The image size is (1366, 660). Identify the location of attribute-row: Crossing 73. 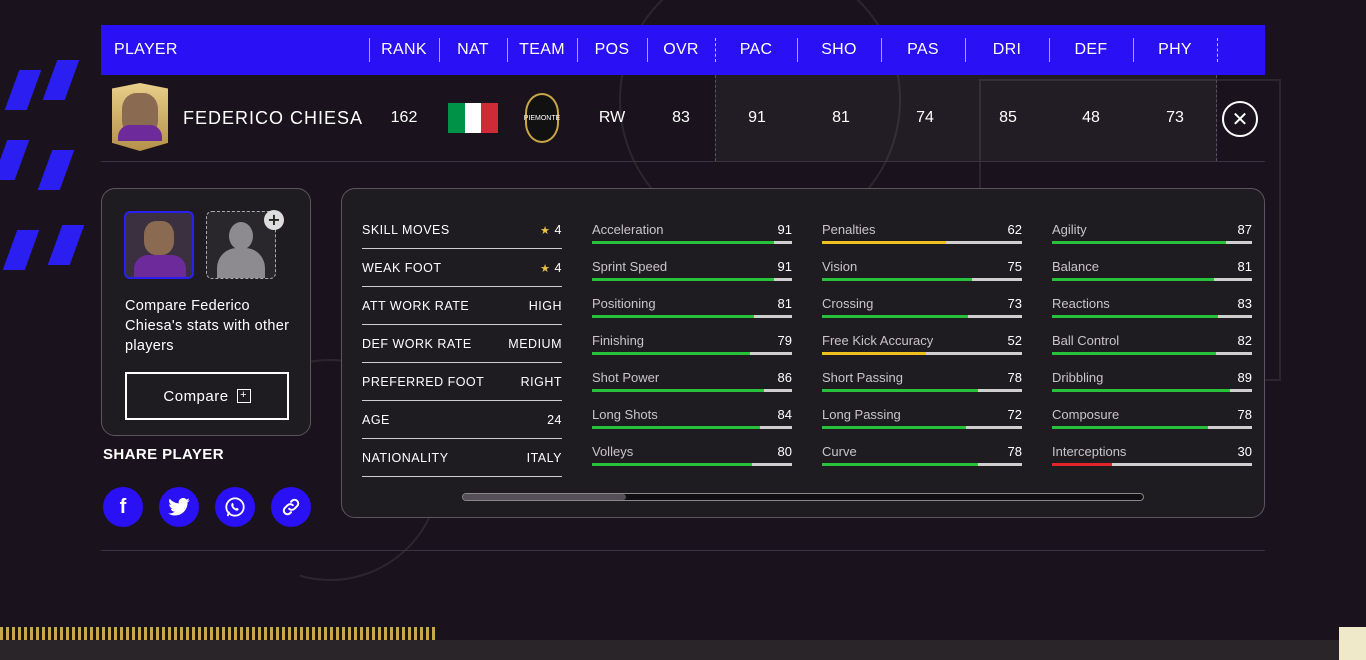
(922, 290).